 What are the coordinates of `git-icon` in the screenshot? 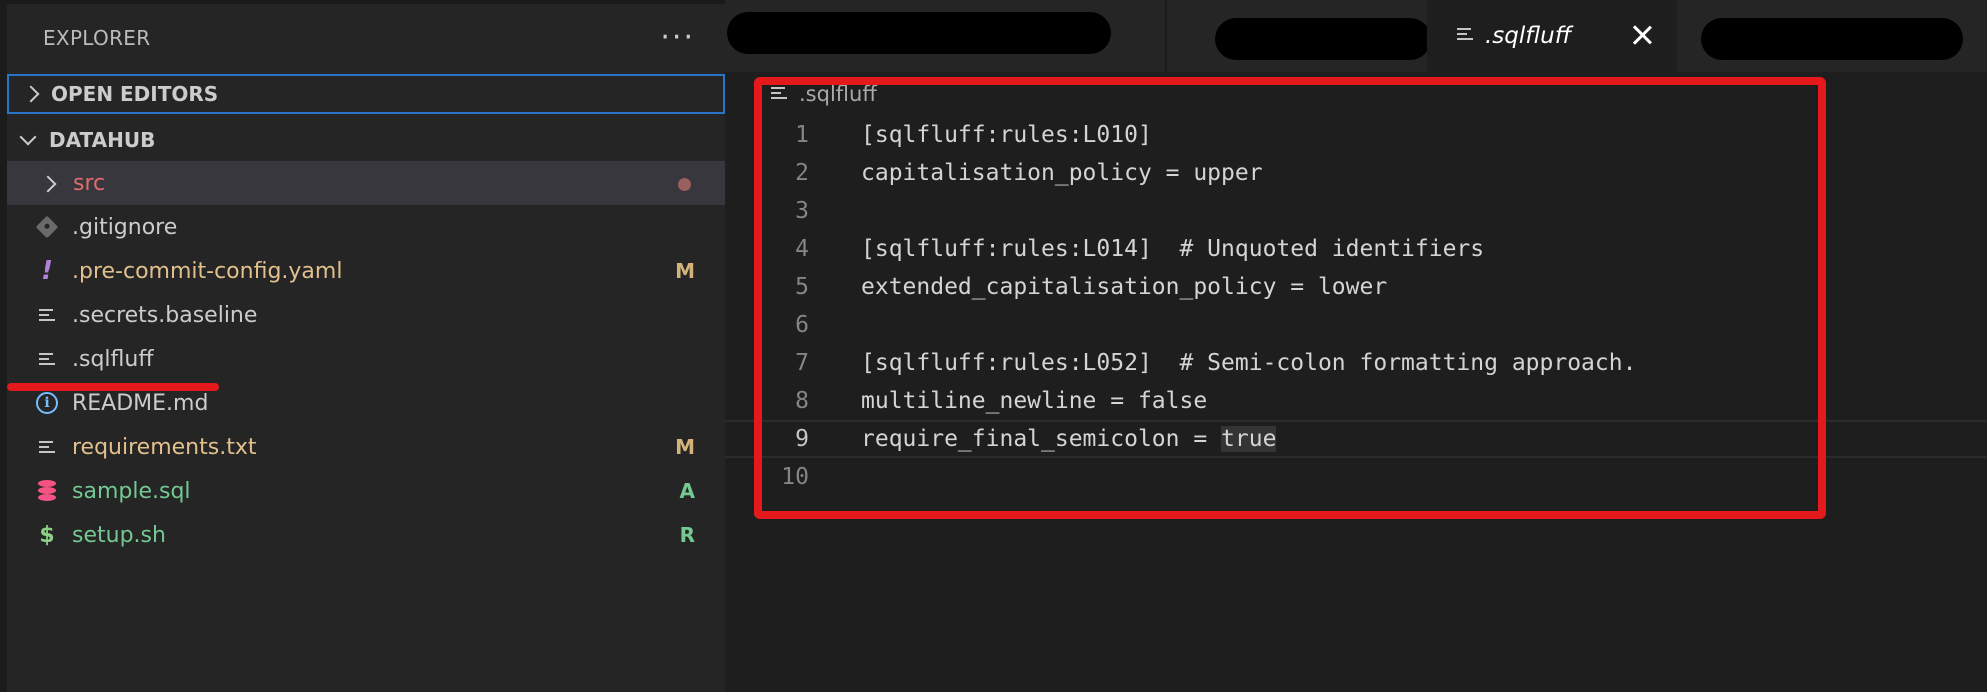 It's located at (47, 227).